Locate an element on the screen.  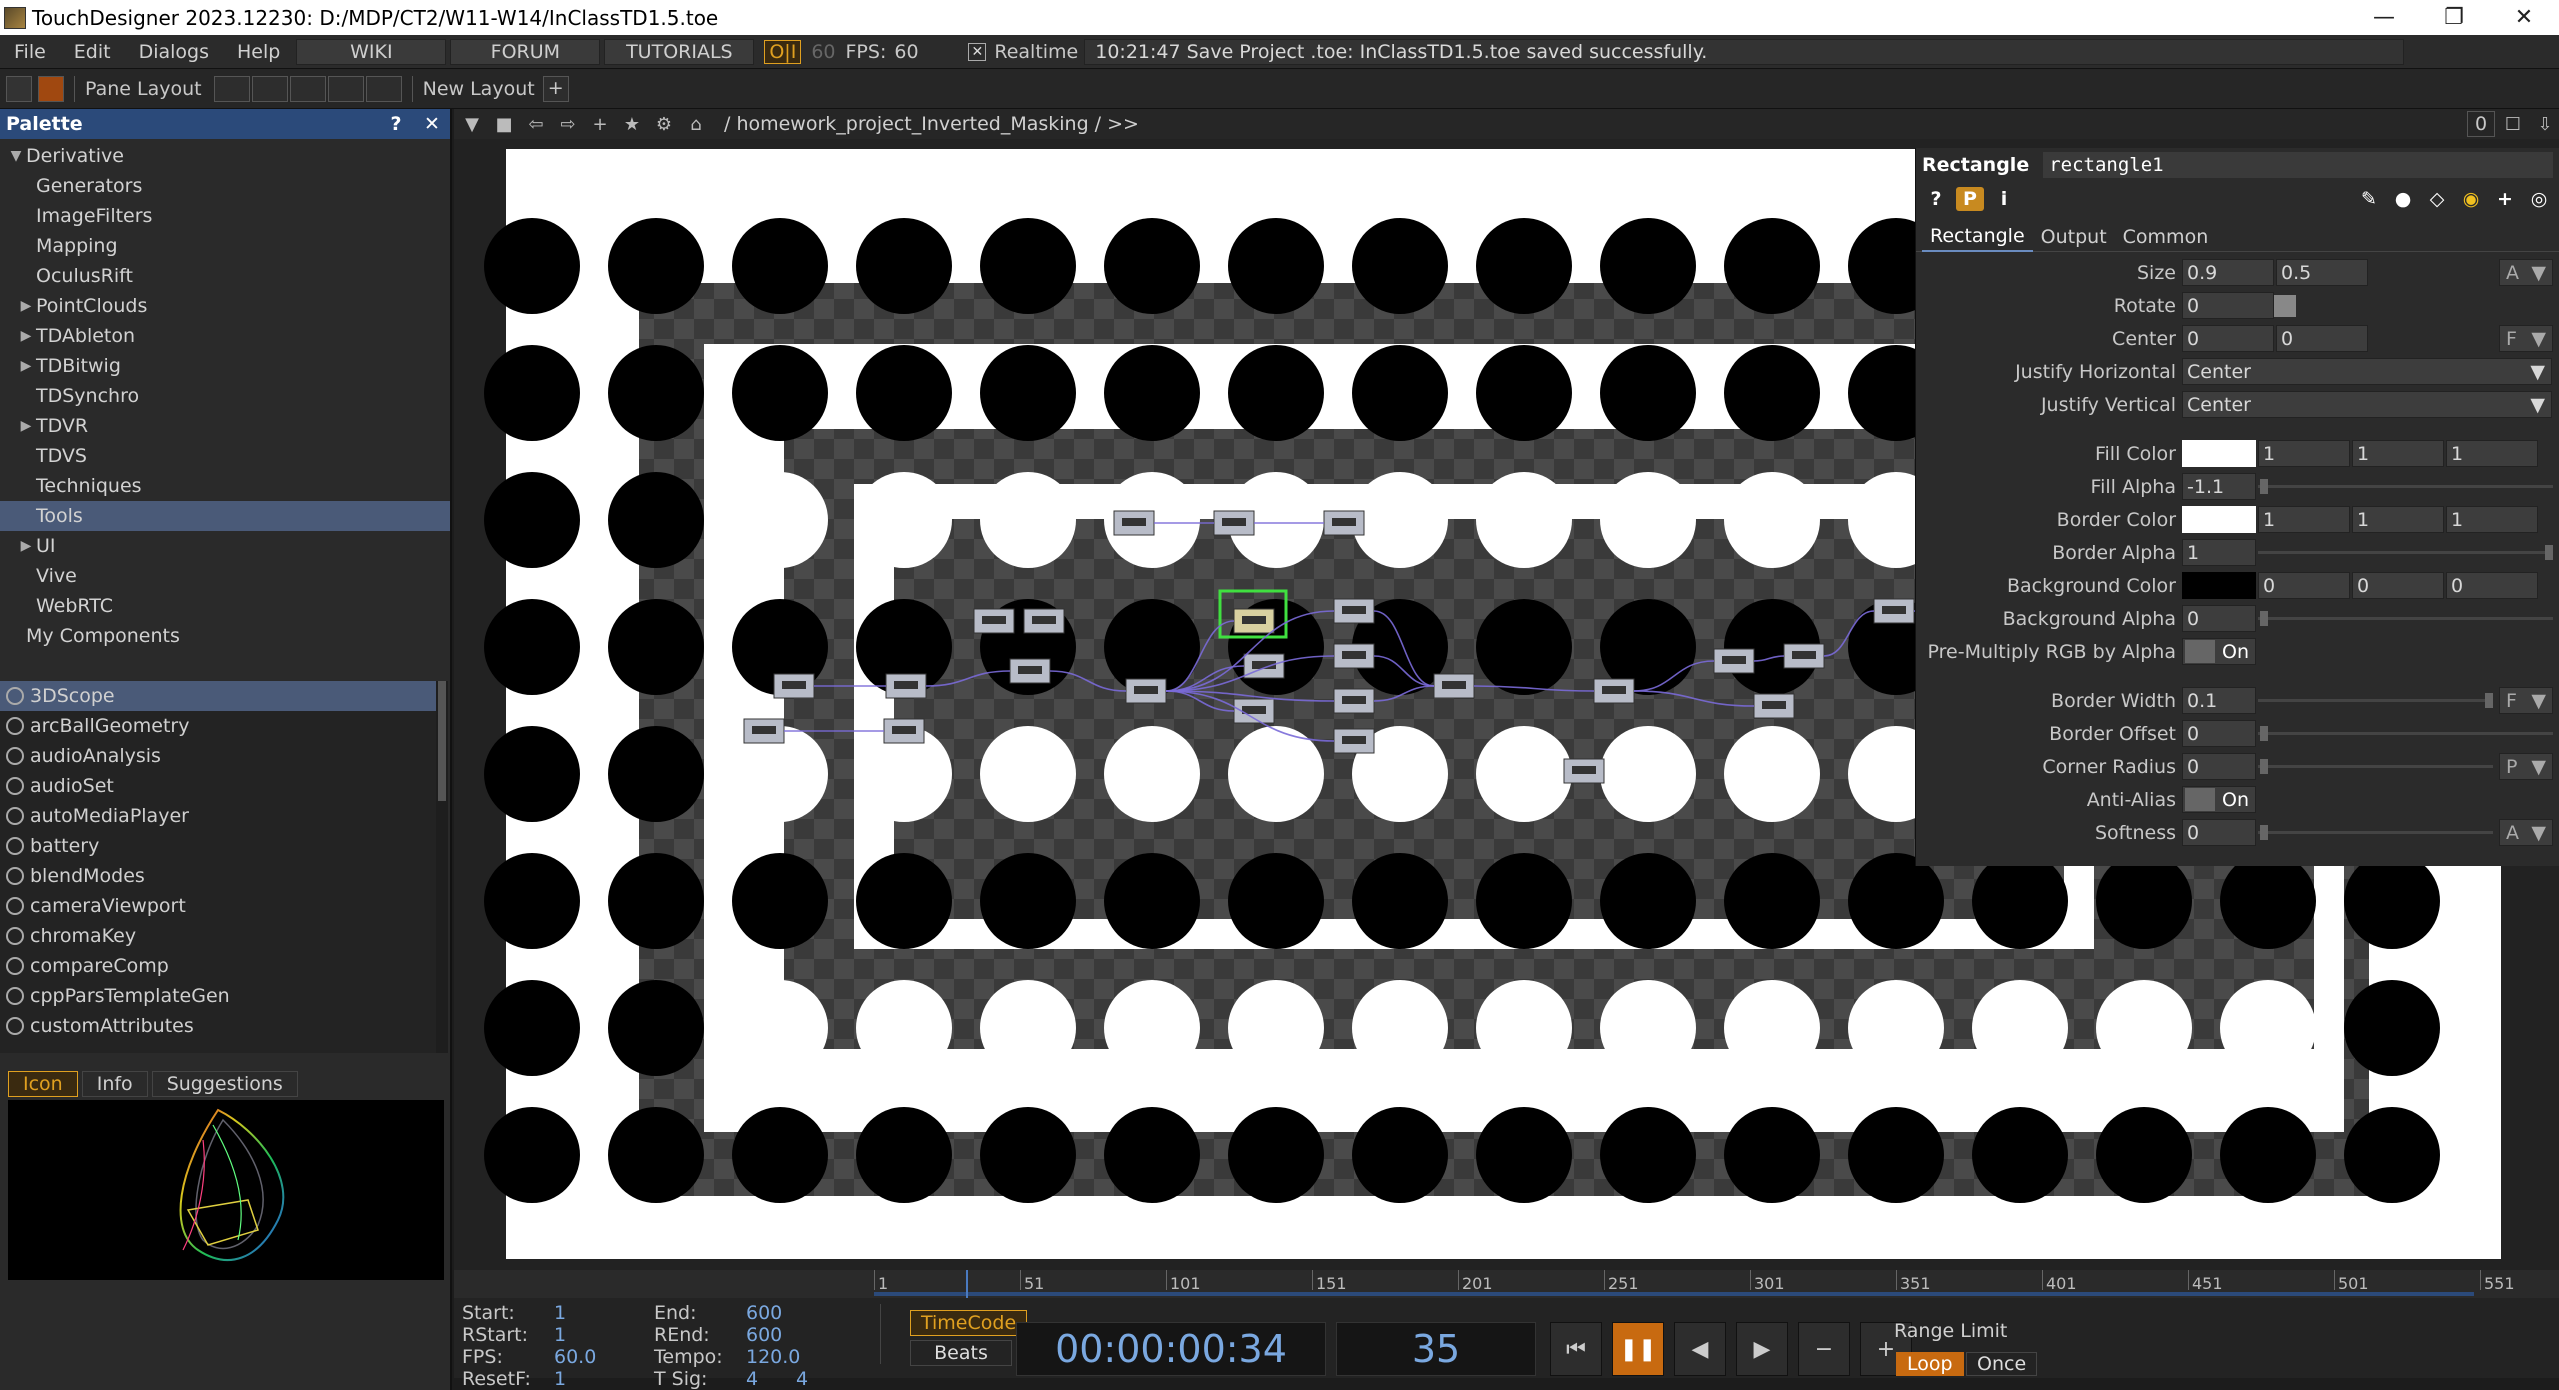
tsig-denominator: 4 is located at coordinates (821, 1379).